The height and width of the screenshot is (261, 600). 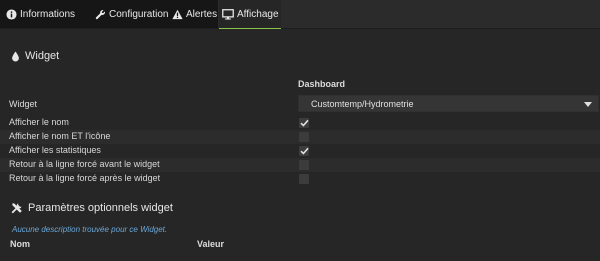 I want to click on tab-informations: Informations, so click(x=40, y=14).